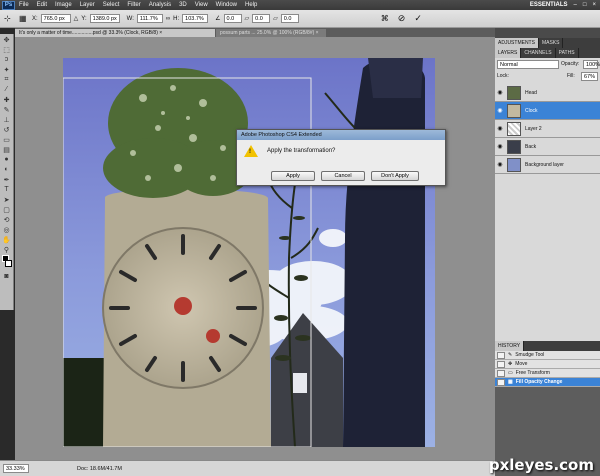 The width and height of the screenshot is (600, 476). What do you see at coordinates (289, 18) in the screenshot?
I see `v-skew-field: 0.0` at bounding box center [289, 18].